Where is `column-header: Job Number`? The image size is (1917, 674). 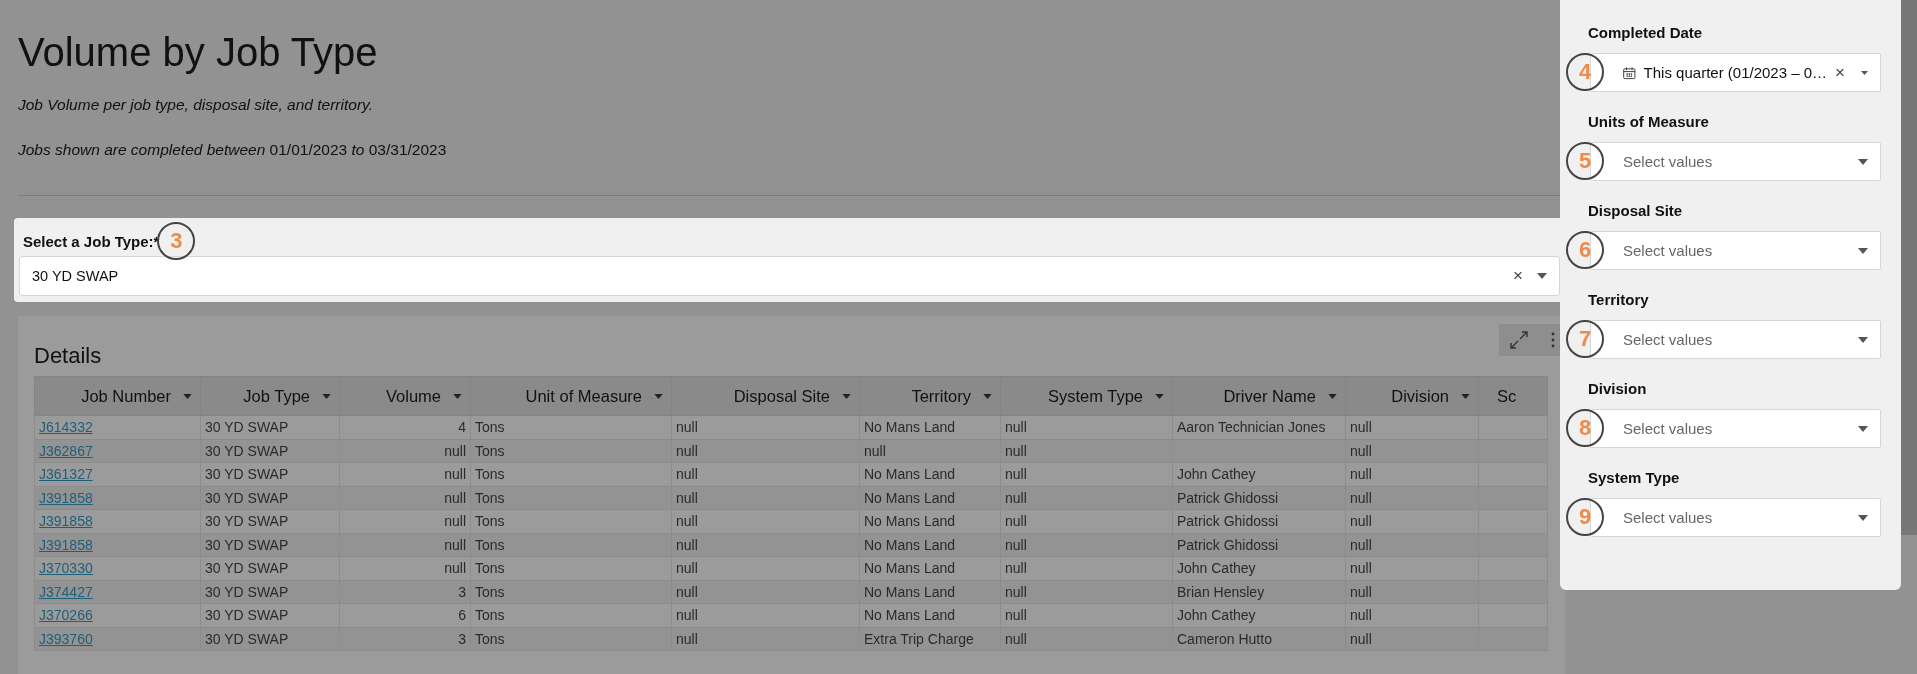 column-header: Job Number is located at coordinates (117, 396).